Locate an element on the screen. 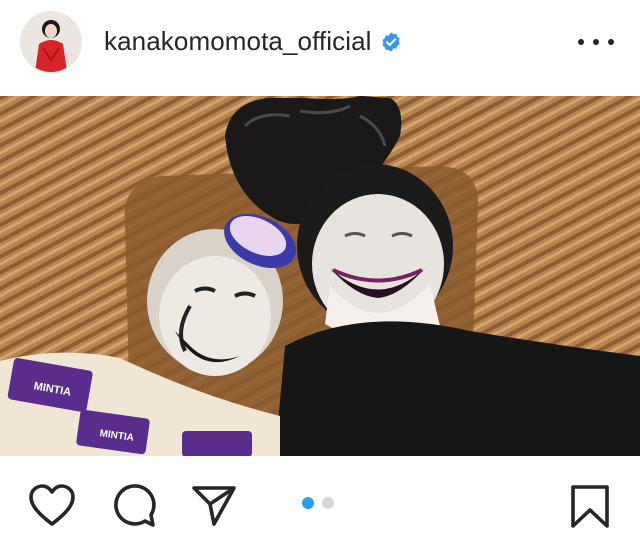  share-button is located at coordinates (214, 506).